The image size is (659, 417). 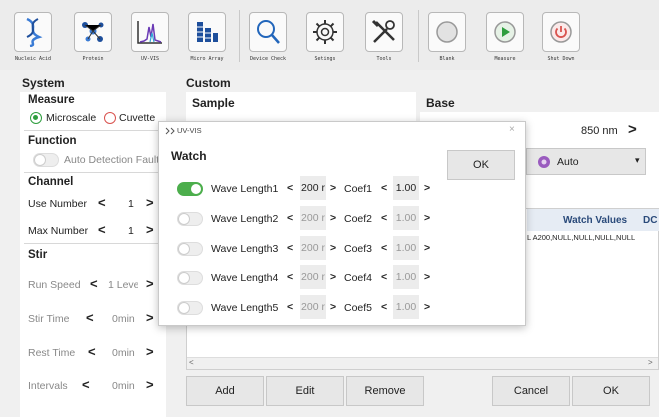 I want to click on nucleic-acid-button, so click(x=33, y=32).